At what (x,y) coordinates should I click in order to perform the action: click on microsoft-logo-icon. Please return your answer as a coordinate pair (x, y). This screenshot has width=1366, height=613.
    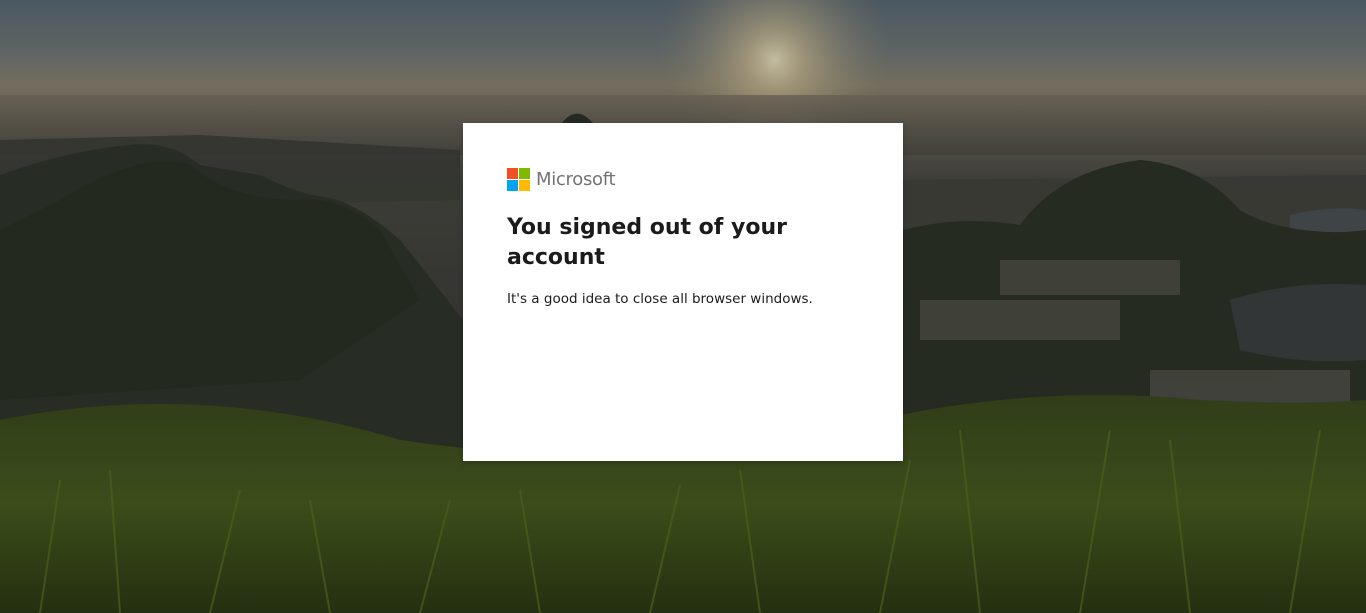
    Looking at the image, I should click on (518, 179).